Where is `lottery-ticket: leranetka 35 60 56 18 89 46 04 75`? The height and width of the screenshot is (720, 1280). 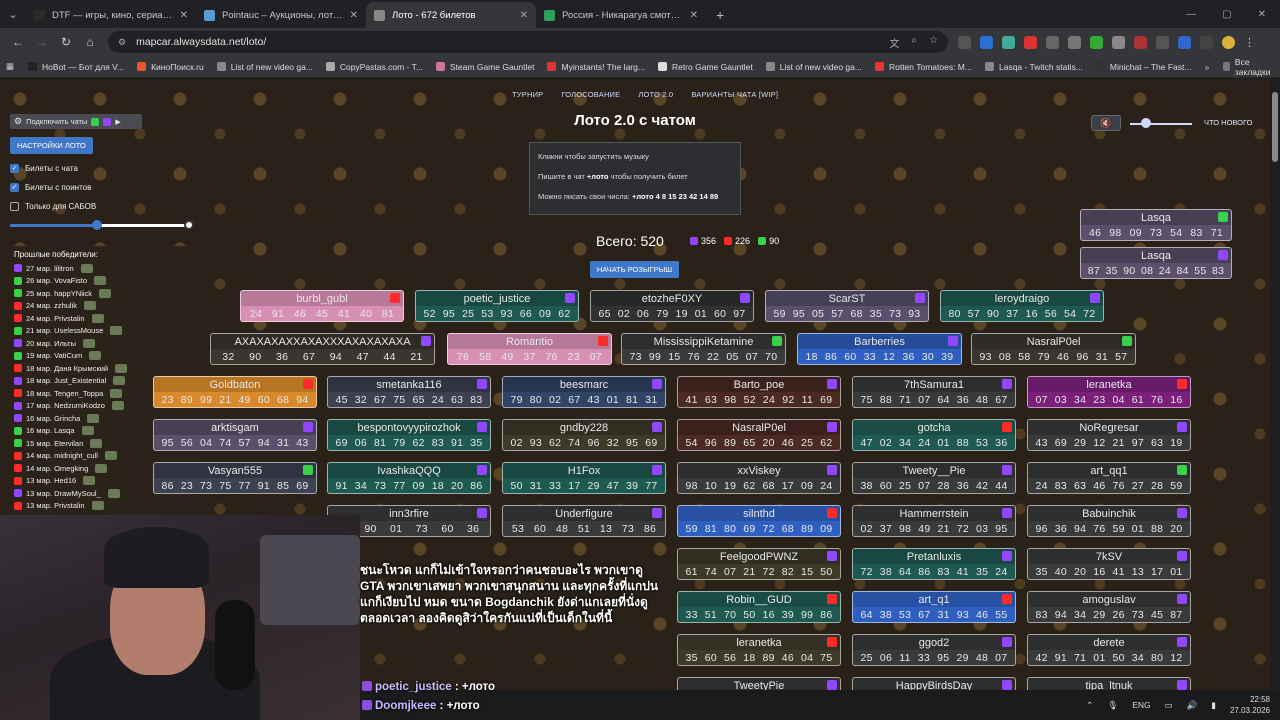
lottery-ticket: leranetka 35 60 56 18 89 46 04 75 is located at coordinates (759, 650).